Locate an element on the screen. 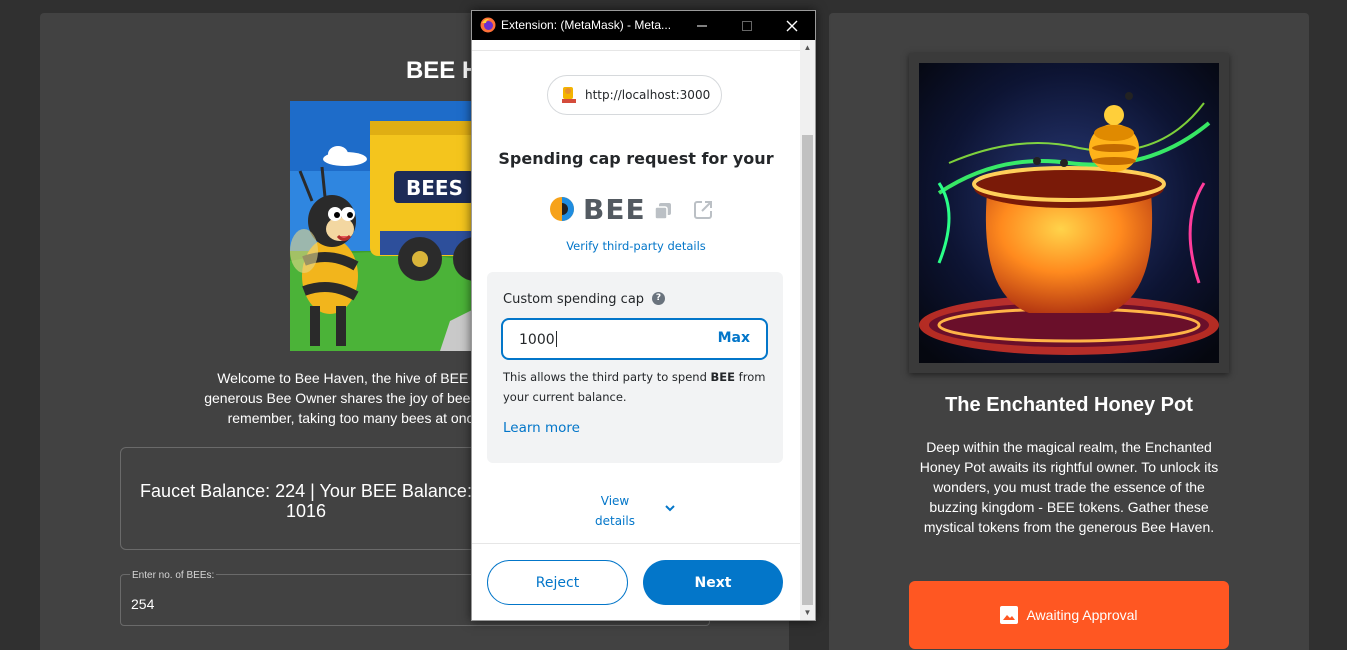 This screenshot has height=650, width=1347. honey-pot-frame is located at coordinates (1069, 213).